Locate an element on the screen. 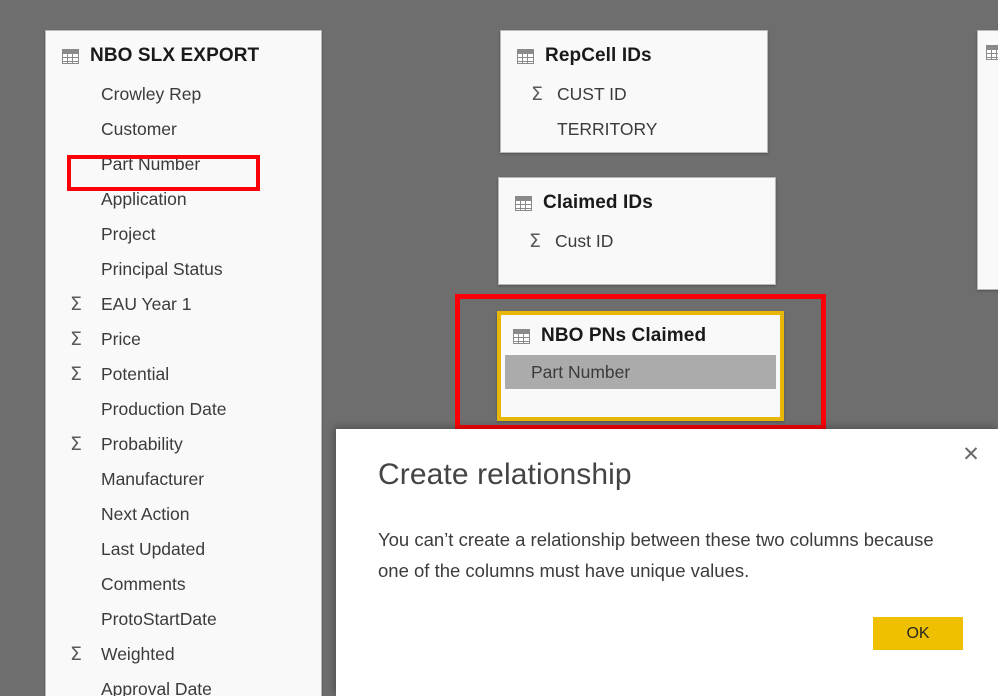 This screenshot has height=696, width=998. table-card-nbo-pns-claimed: NBO PNs Claimed ΣPart Number is located at coordinates (640, 366).